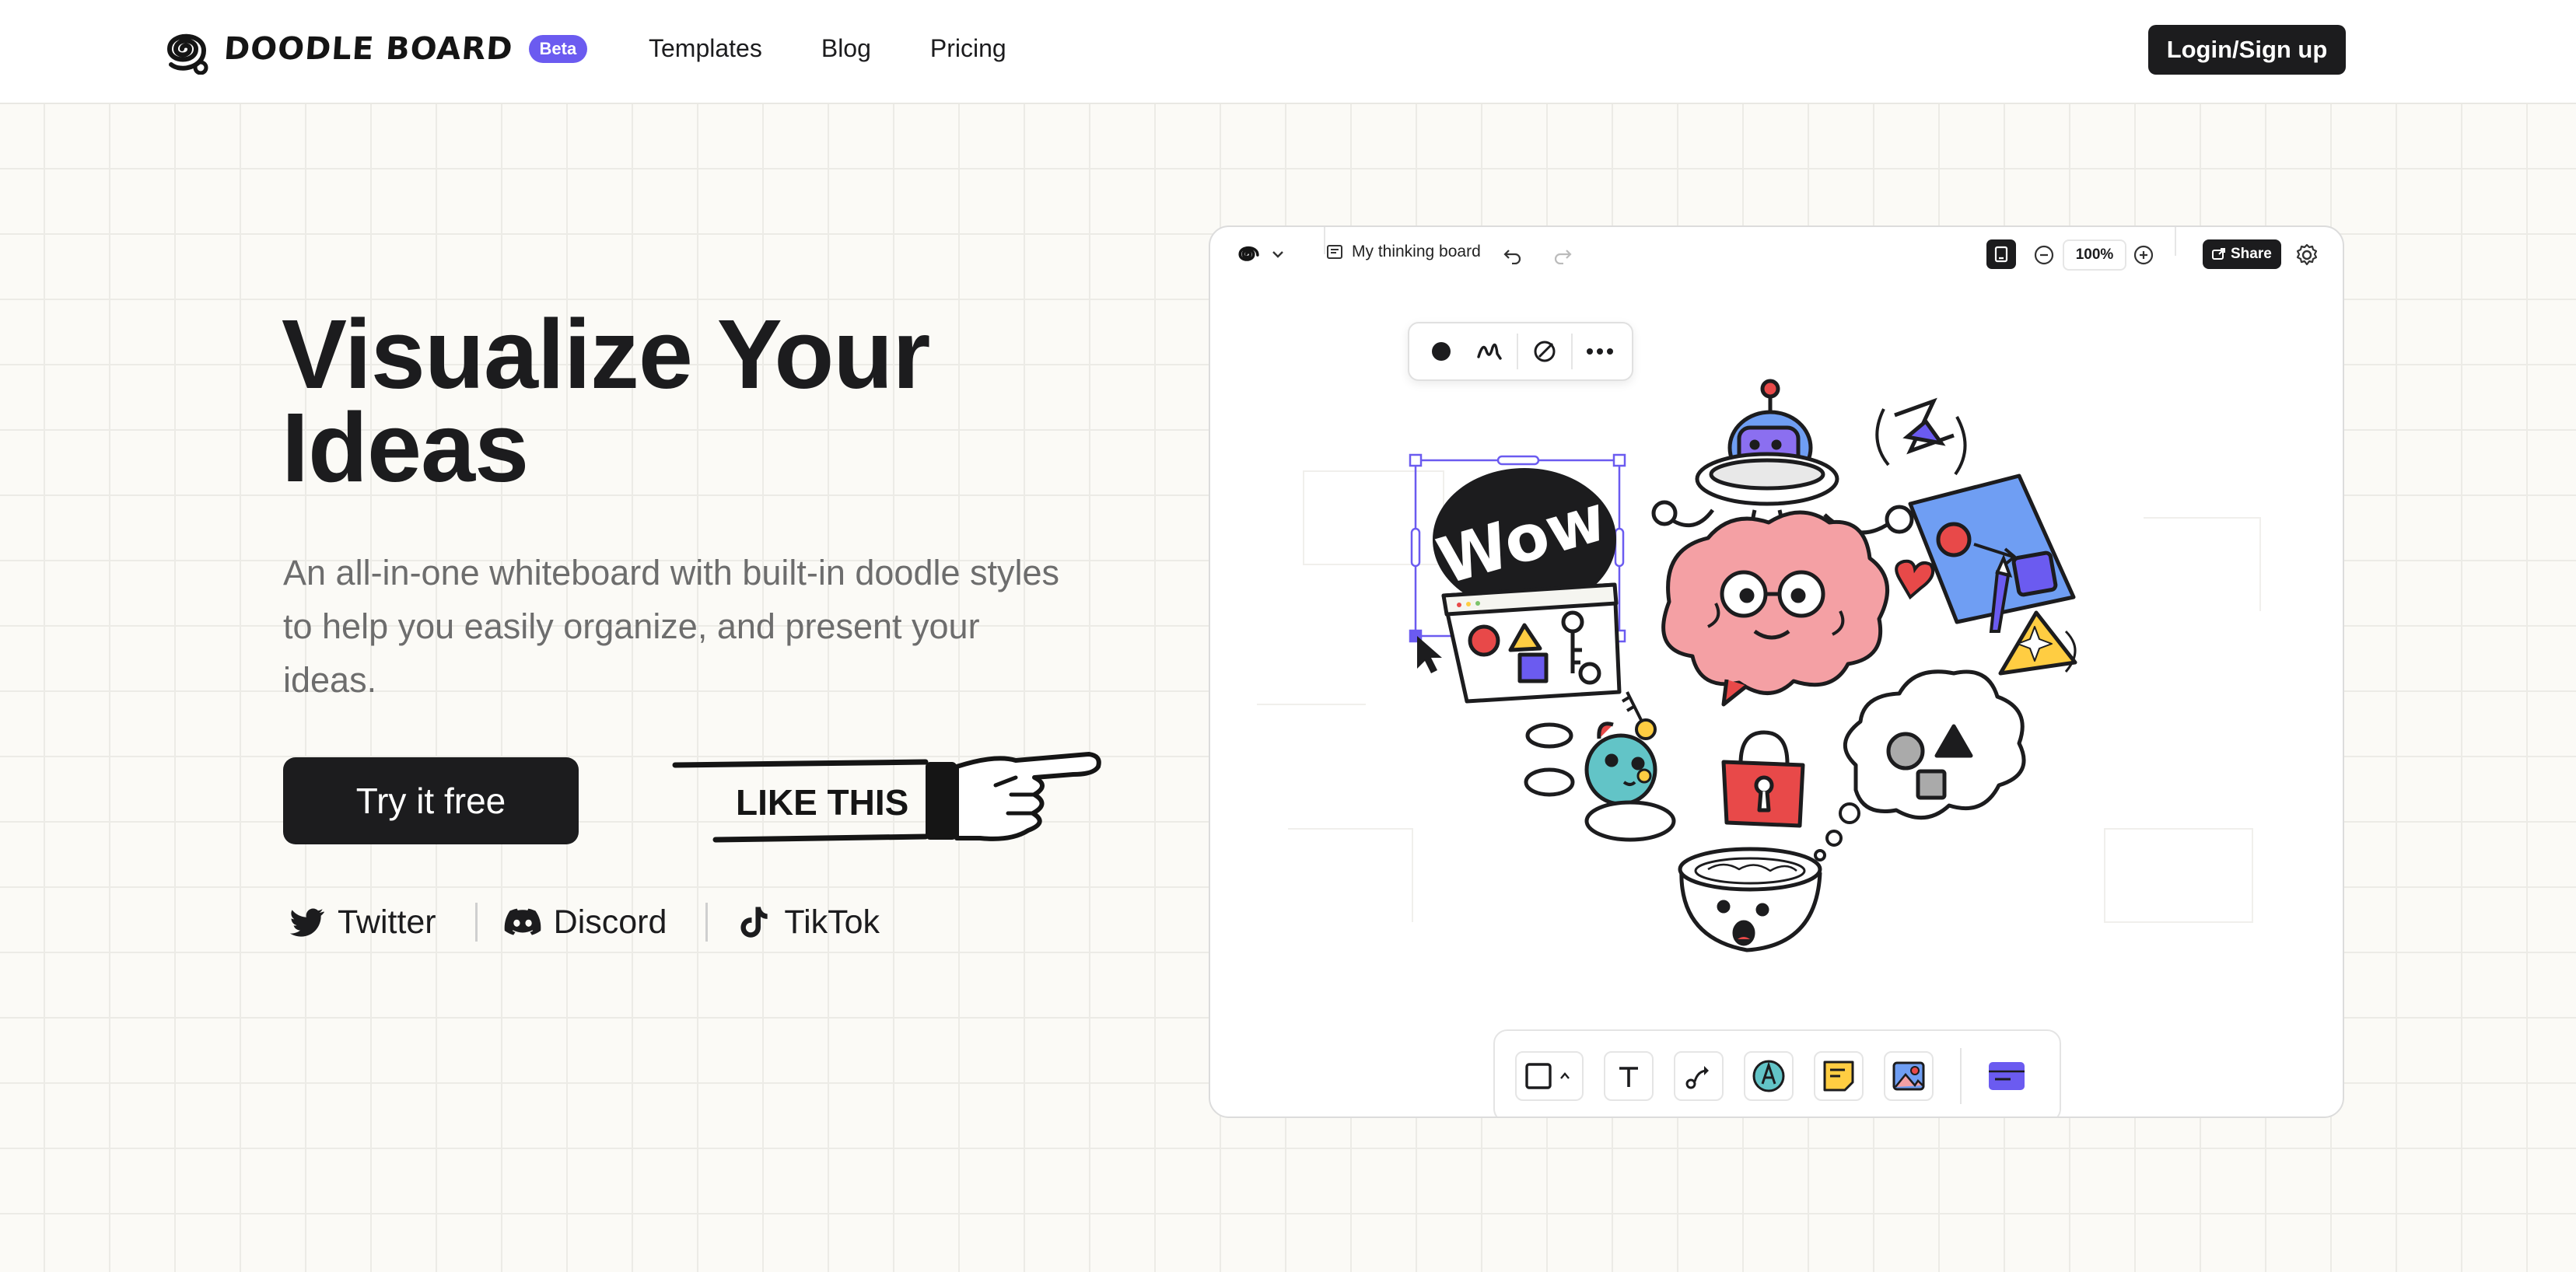  What do you see at coordinates (706, 48) in the screenshot?
I see `nav-templates: Templates` at bounding box center [706, 48].